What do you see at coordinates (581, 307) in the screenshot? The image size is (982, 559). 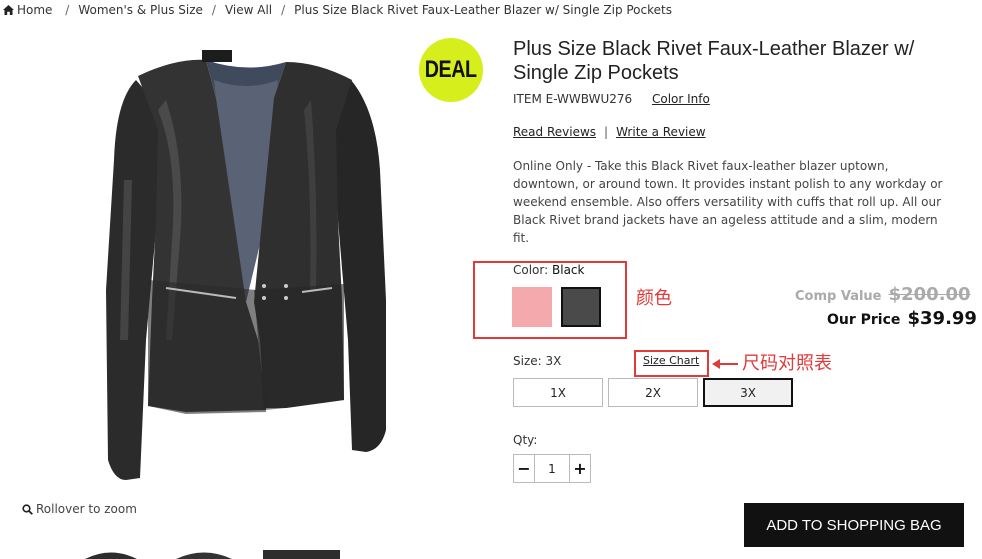 I see `color-swatch-black` at bounding box center [581, 307].